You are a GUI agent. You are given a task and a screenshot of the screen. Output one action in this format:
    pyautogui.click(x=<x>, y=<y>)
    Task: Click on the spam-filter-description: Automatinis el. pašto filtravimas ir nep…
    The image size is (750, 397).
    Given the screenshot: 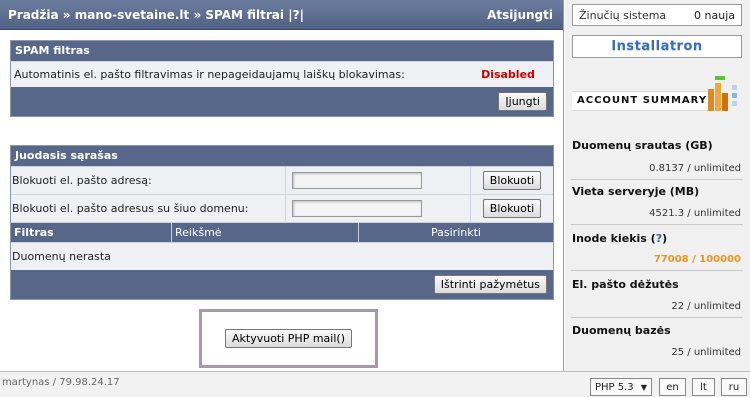 What is the action you would take?
    pyautogui.click(x=209, y=74)
    